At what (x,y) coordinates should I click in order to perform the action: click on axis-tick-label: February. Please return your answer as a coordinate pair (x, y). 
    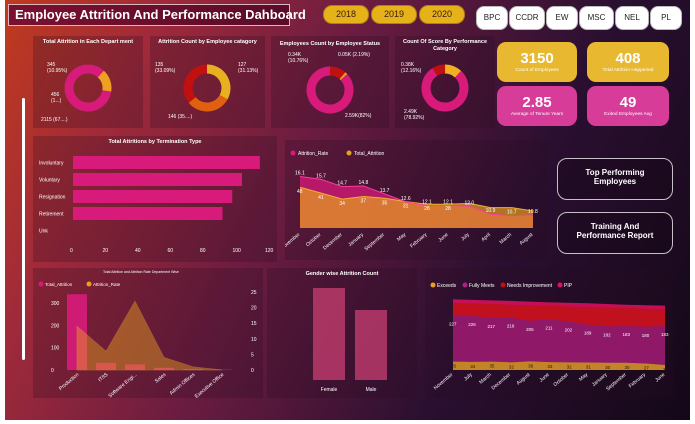
    Looking at the image, I should click on (419, 241).